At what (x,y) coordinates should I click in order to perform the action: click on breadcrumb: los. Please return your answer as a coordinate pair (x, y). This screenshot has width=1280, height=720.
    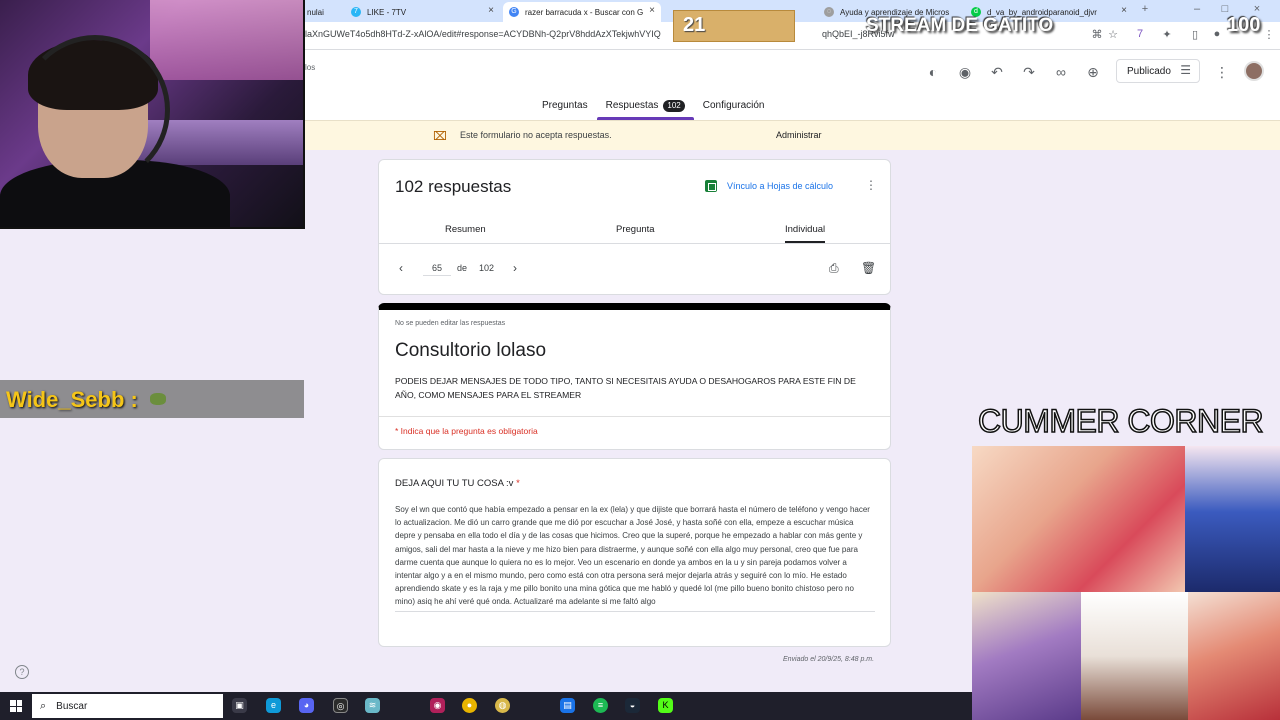
    Looking at the image, I should click on (310, 67).